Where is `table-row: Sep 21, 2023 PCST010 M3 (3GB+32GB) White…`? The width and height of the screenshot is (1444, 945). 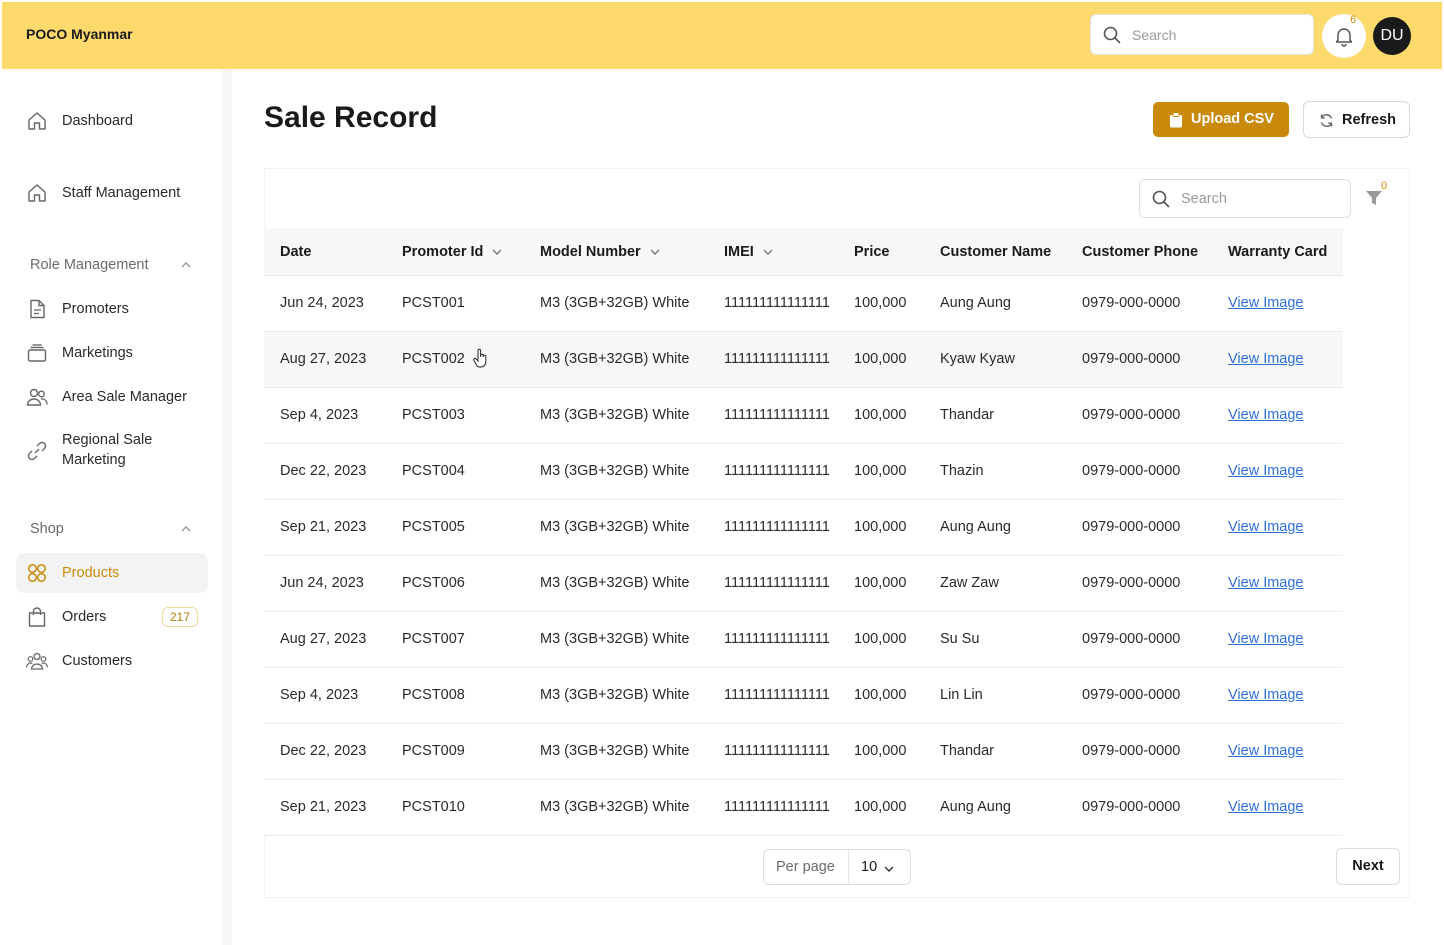 table-row: Sep 21, 2023 PCST010 M3 (3GB+32GB) White… is located at coordinates (803, 808).